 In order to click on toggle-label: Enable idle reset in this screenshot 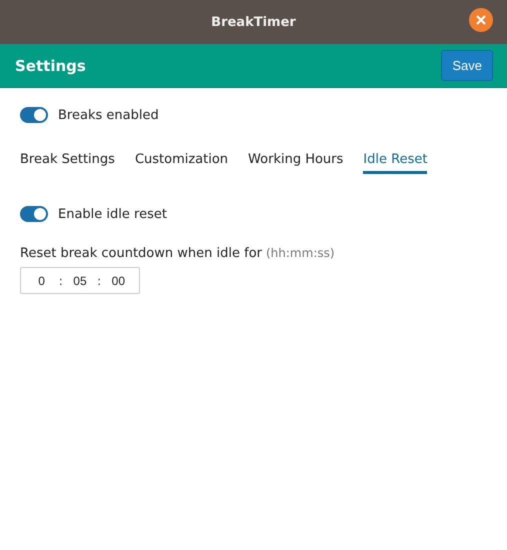, I will do `click(112, 214)`.